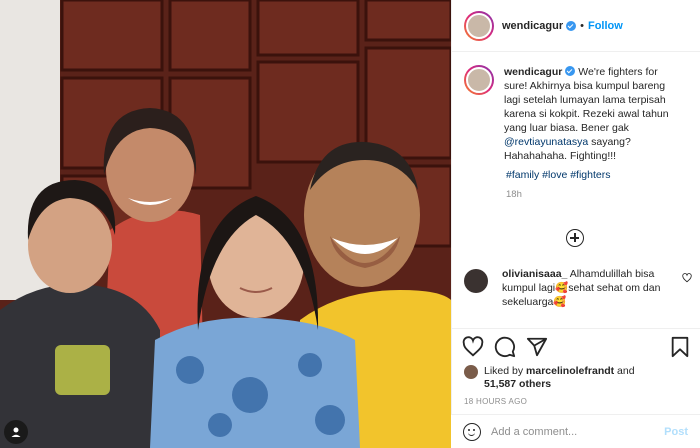 This screenshot has width=700, height=448. Describe the element at coordinates (16, 432) in the screenshot. I see `user-tag-icon` at that location.